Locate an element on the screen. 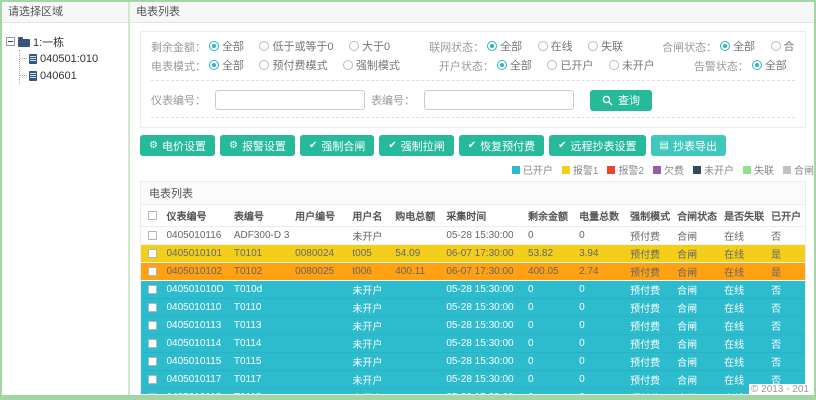  query-button: 查询 is located at coordinates (621, 100).